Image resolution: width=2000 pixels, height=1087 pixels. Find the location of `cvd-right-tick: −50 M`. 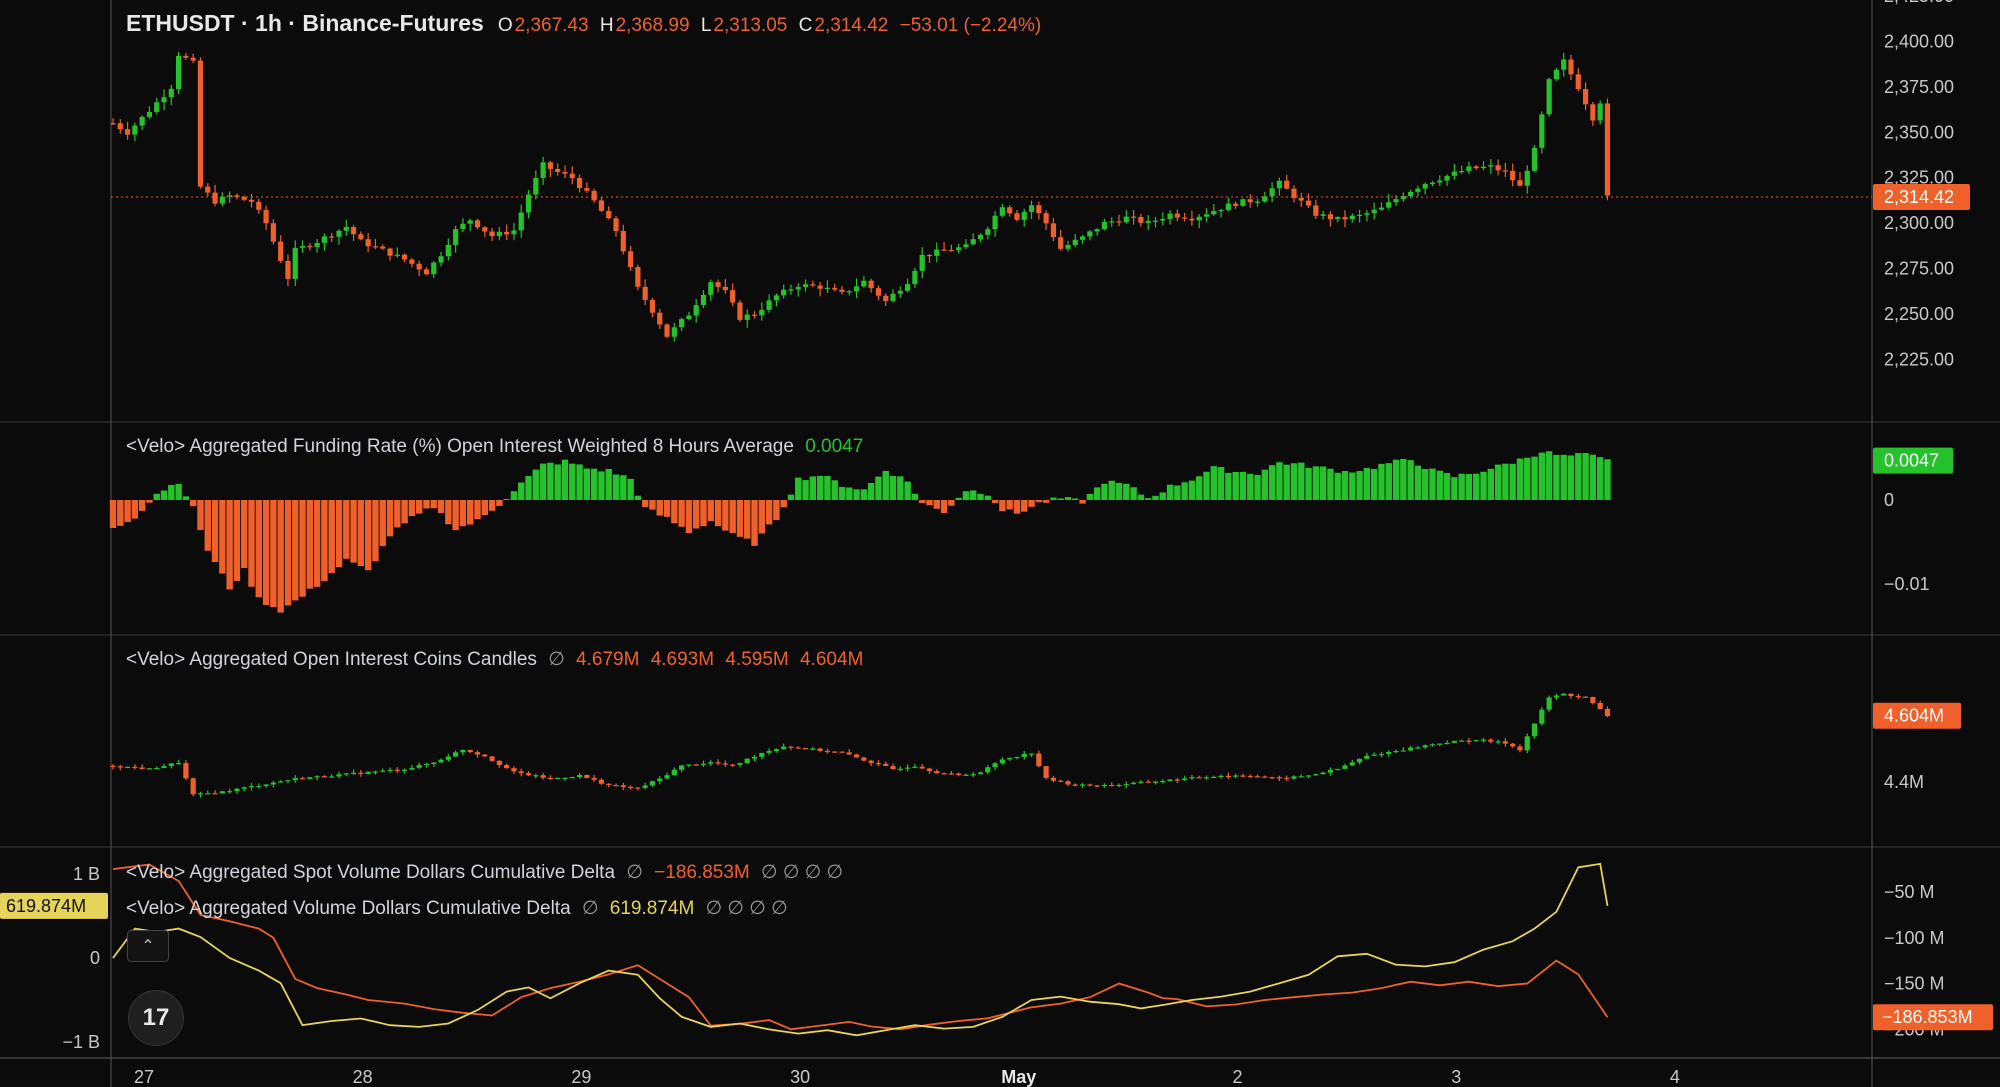

cvd-right-tick: −50 M is located at coordinates (1909, 892).